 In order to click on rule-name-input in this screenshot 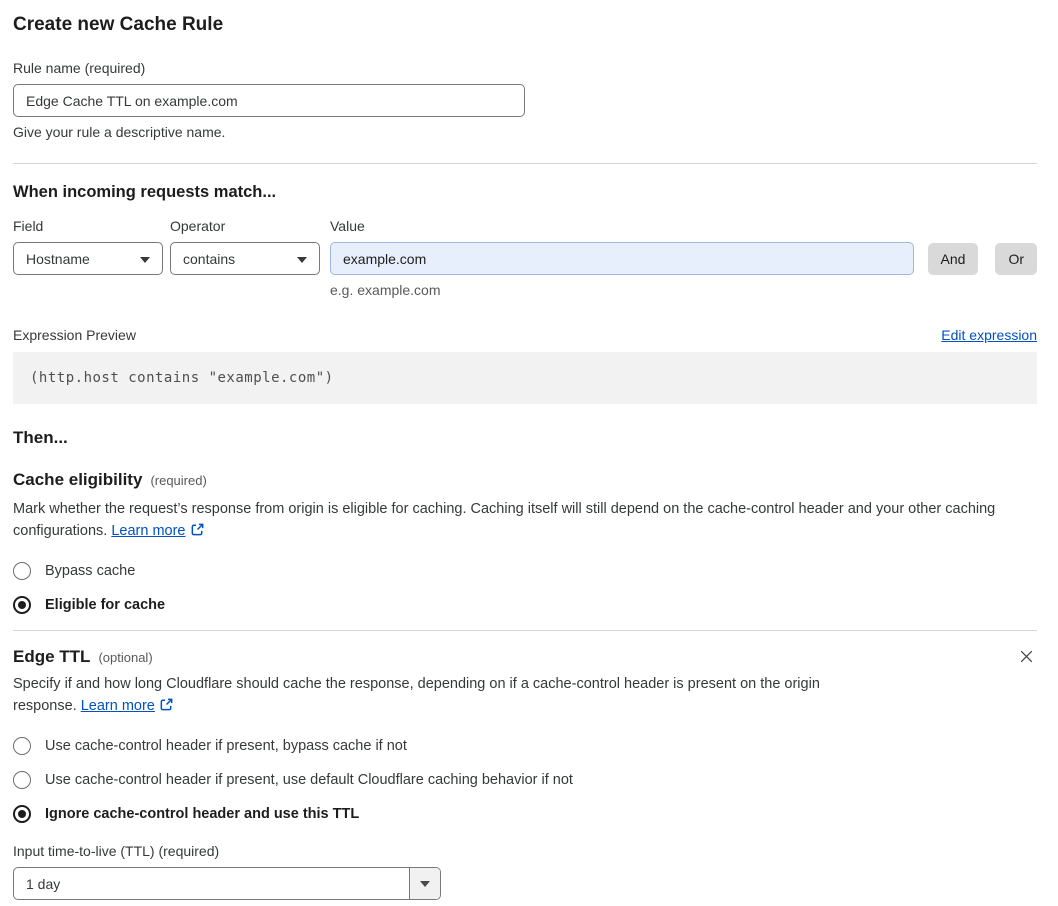, I will do `click(269, 100)`.